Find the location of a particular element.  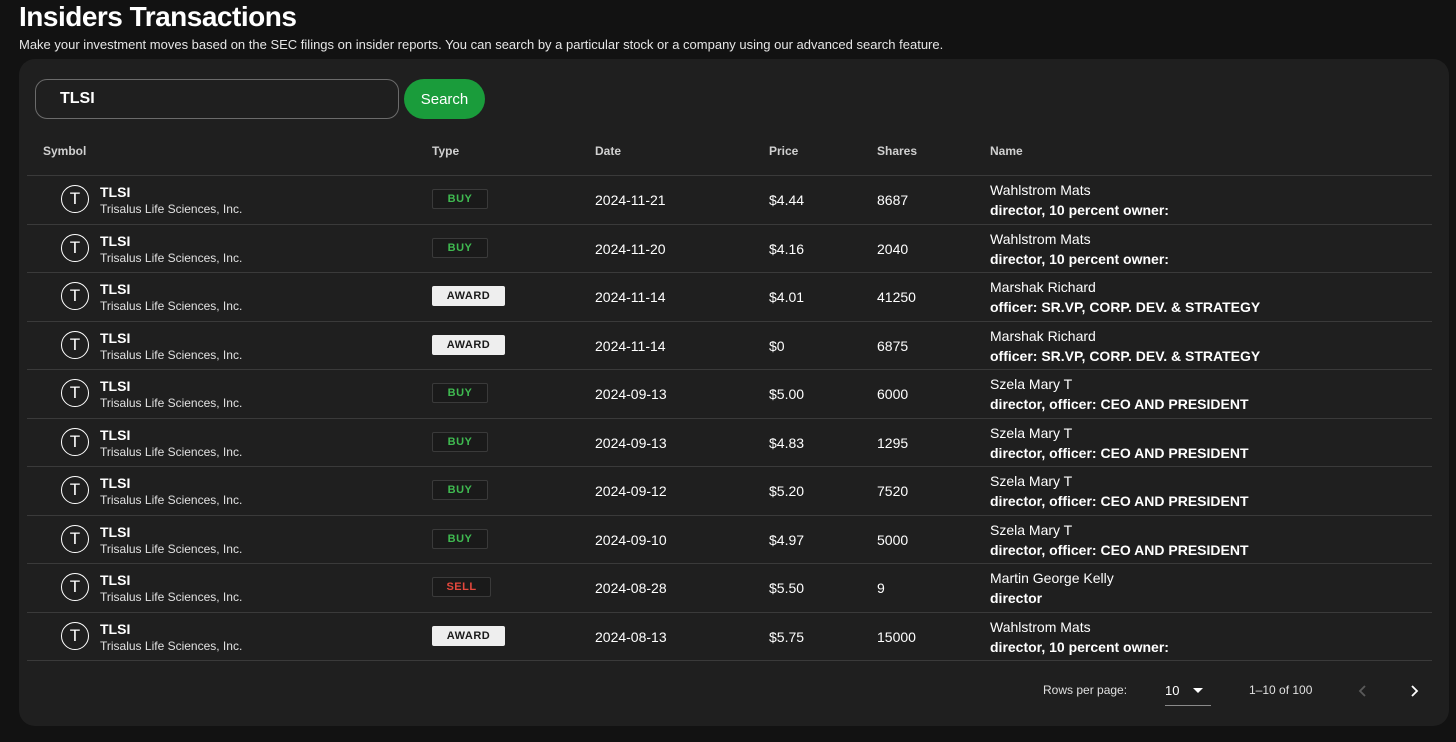

chevron-right-icon is located at coordinates (1415, 691).